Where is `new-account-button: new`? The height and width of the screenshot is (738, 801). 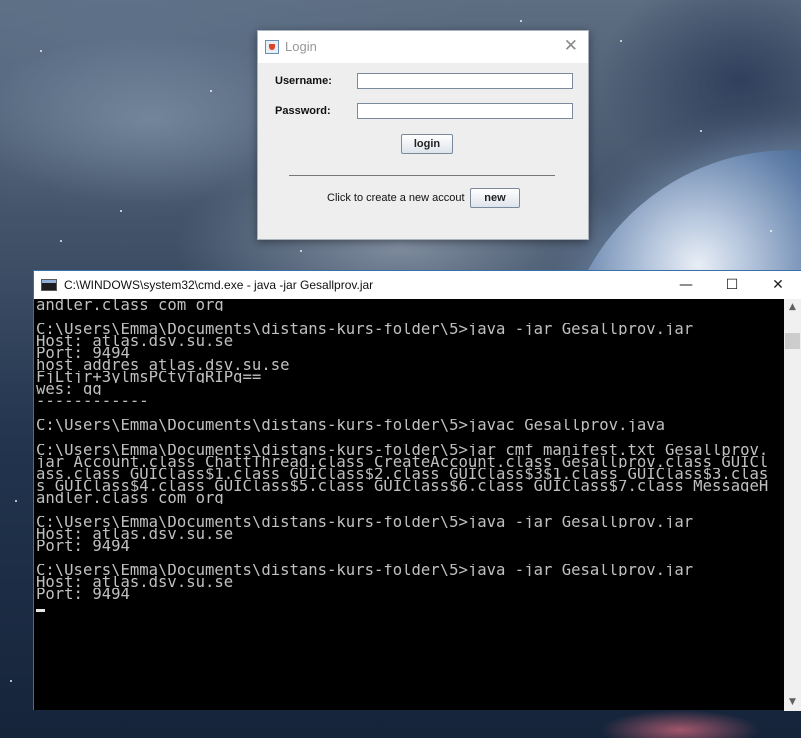 new-account-button: new is located at coordinates (495, 198).